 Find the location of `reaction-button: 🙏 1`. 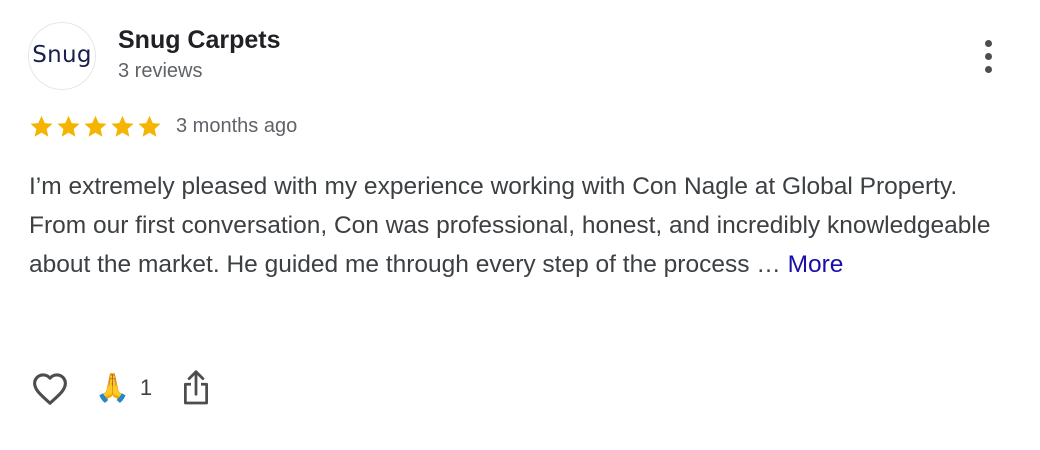

reaction-button: 🙏 1 is located at coordinates (123, 388).